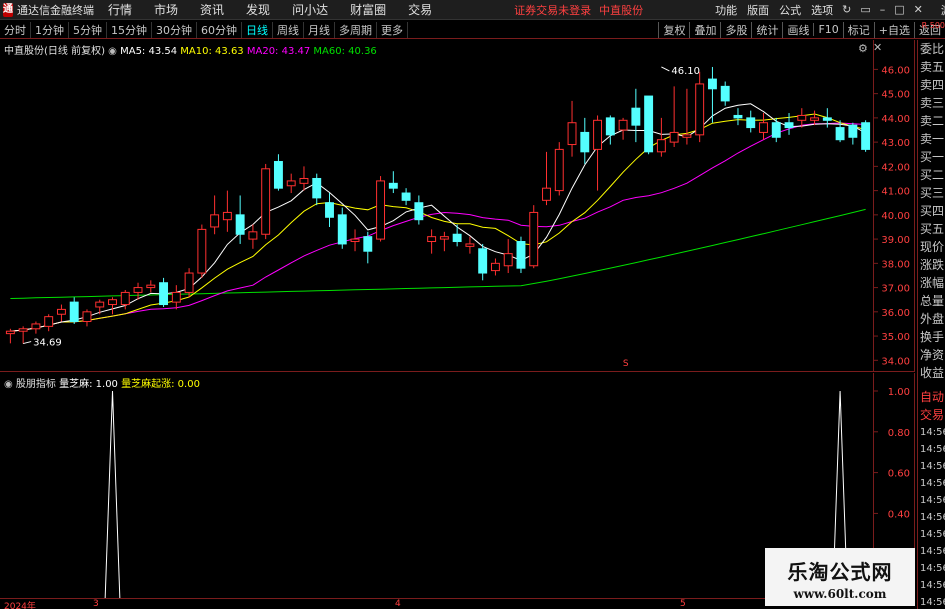 The image size is (945, 609). What do you see at coordinates (673, 29) in the screenshot?
I see `tool-adjust: 复权` at bounding box center [673, 29].